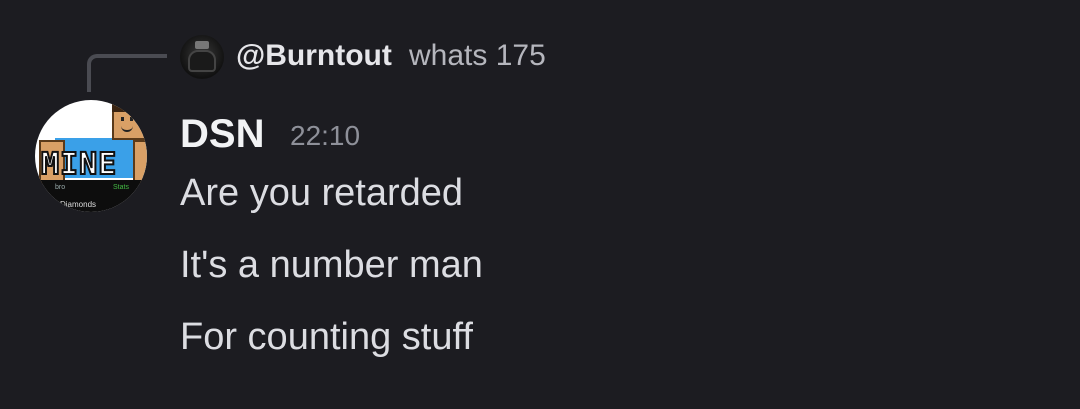 The height and width of the screenshot is (409, 1080). What do you see at coordinates (78, 204) in the screenshot?
I see `avatar-footer-text: Diamonds` at bounding box center [78, 204].